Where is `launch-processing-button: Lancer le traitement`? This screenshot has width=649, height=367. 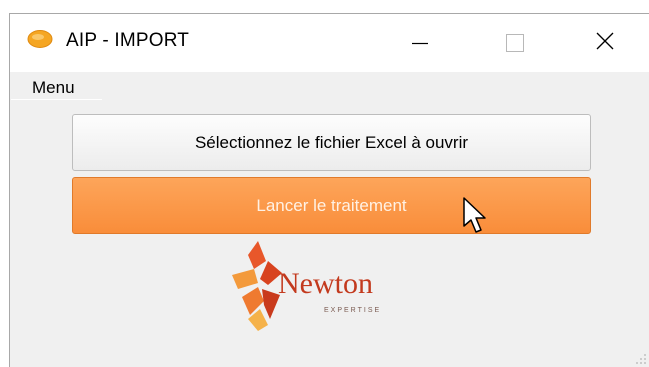
launch-processing-button: Lancer le traitement is located at coordinates (331, 205).